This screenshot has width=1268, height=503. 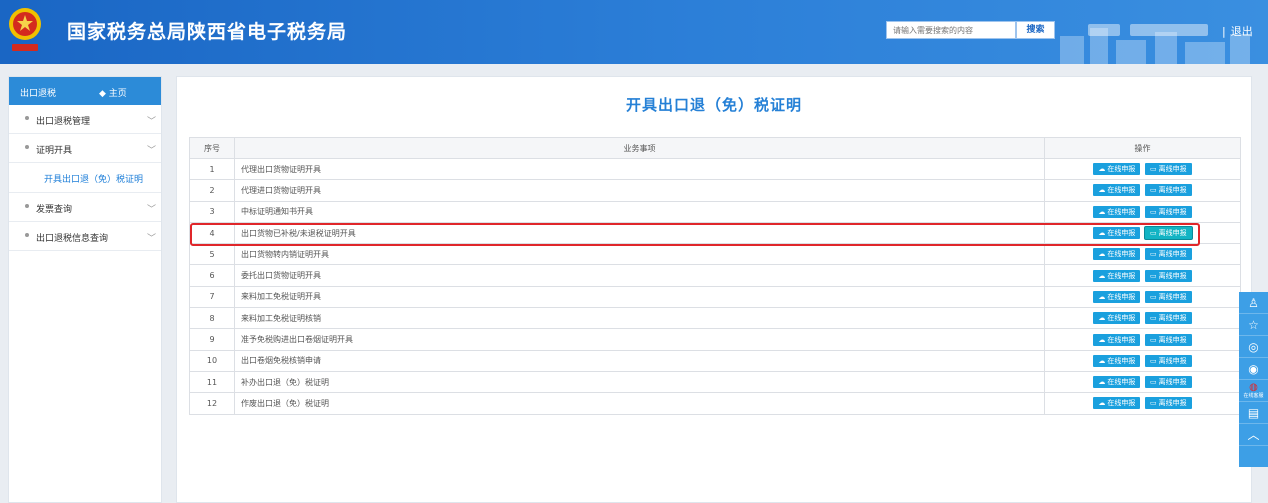 What do you see at coordinates (639, 382) in the screenshot?
I see `row-business-item: 补办出口退（免）税证明` at bounding box center [639, 382].